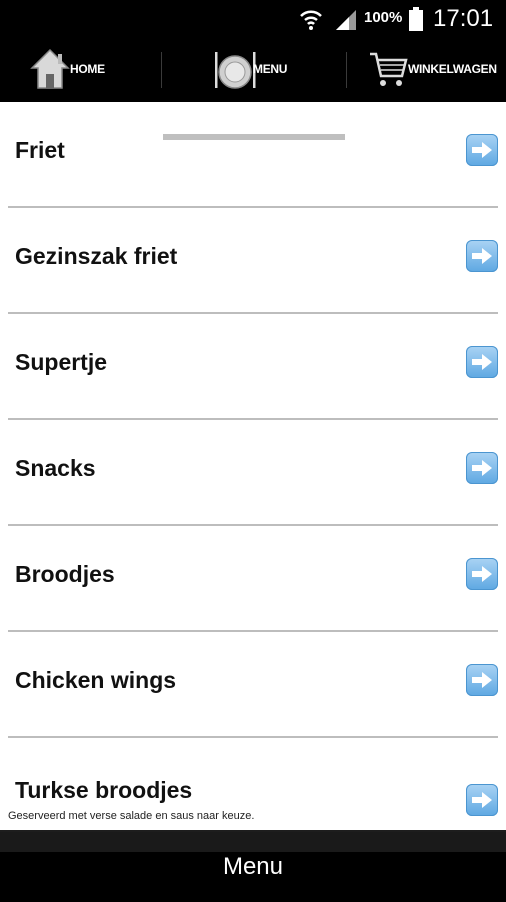 This screenshot has height=902, width=506. I want to click on cart-icon, so click(389, 69).